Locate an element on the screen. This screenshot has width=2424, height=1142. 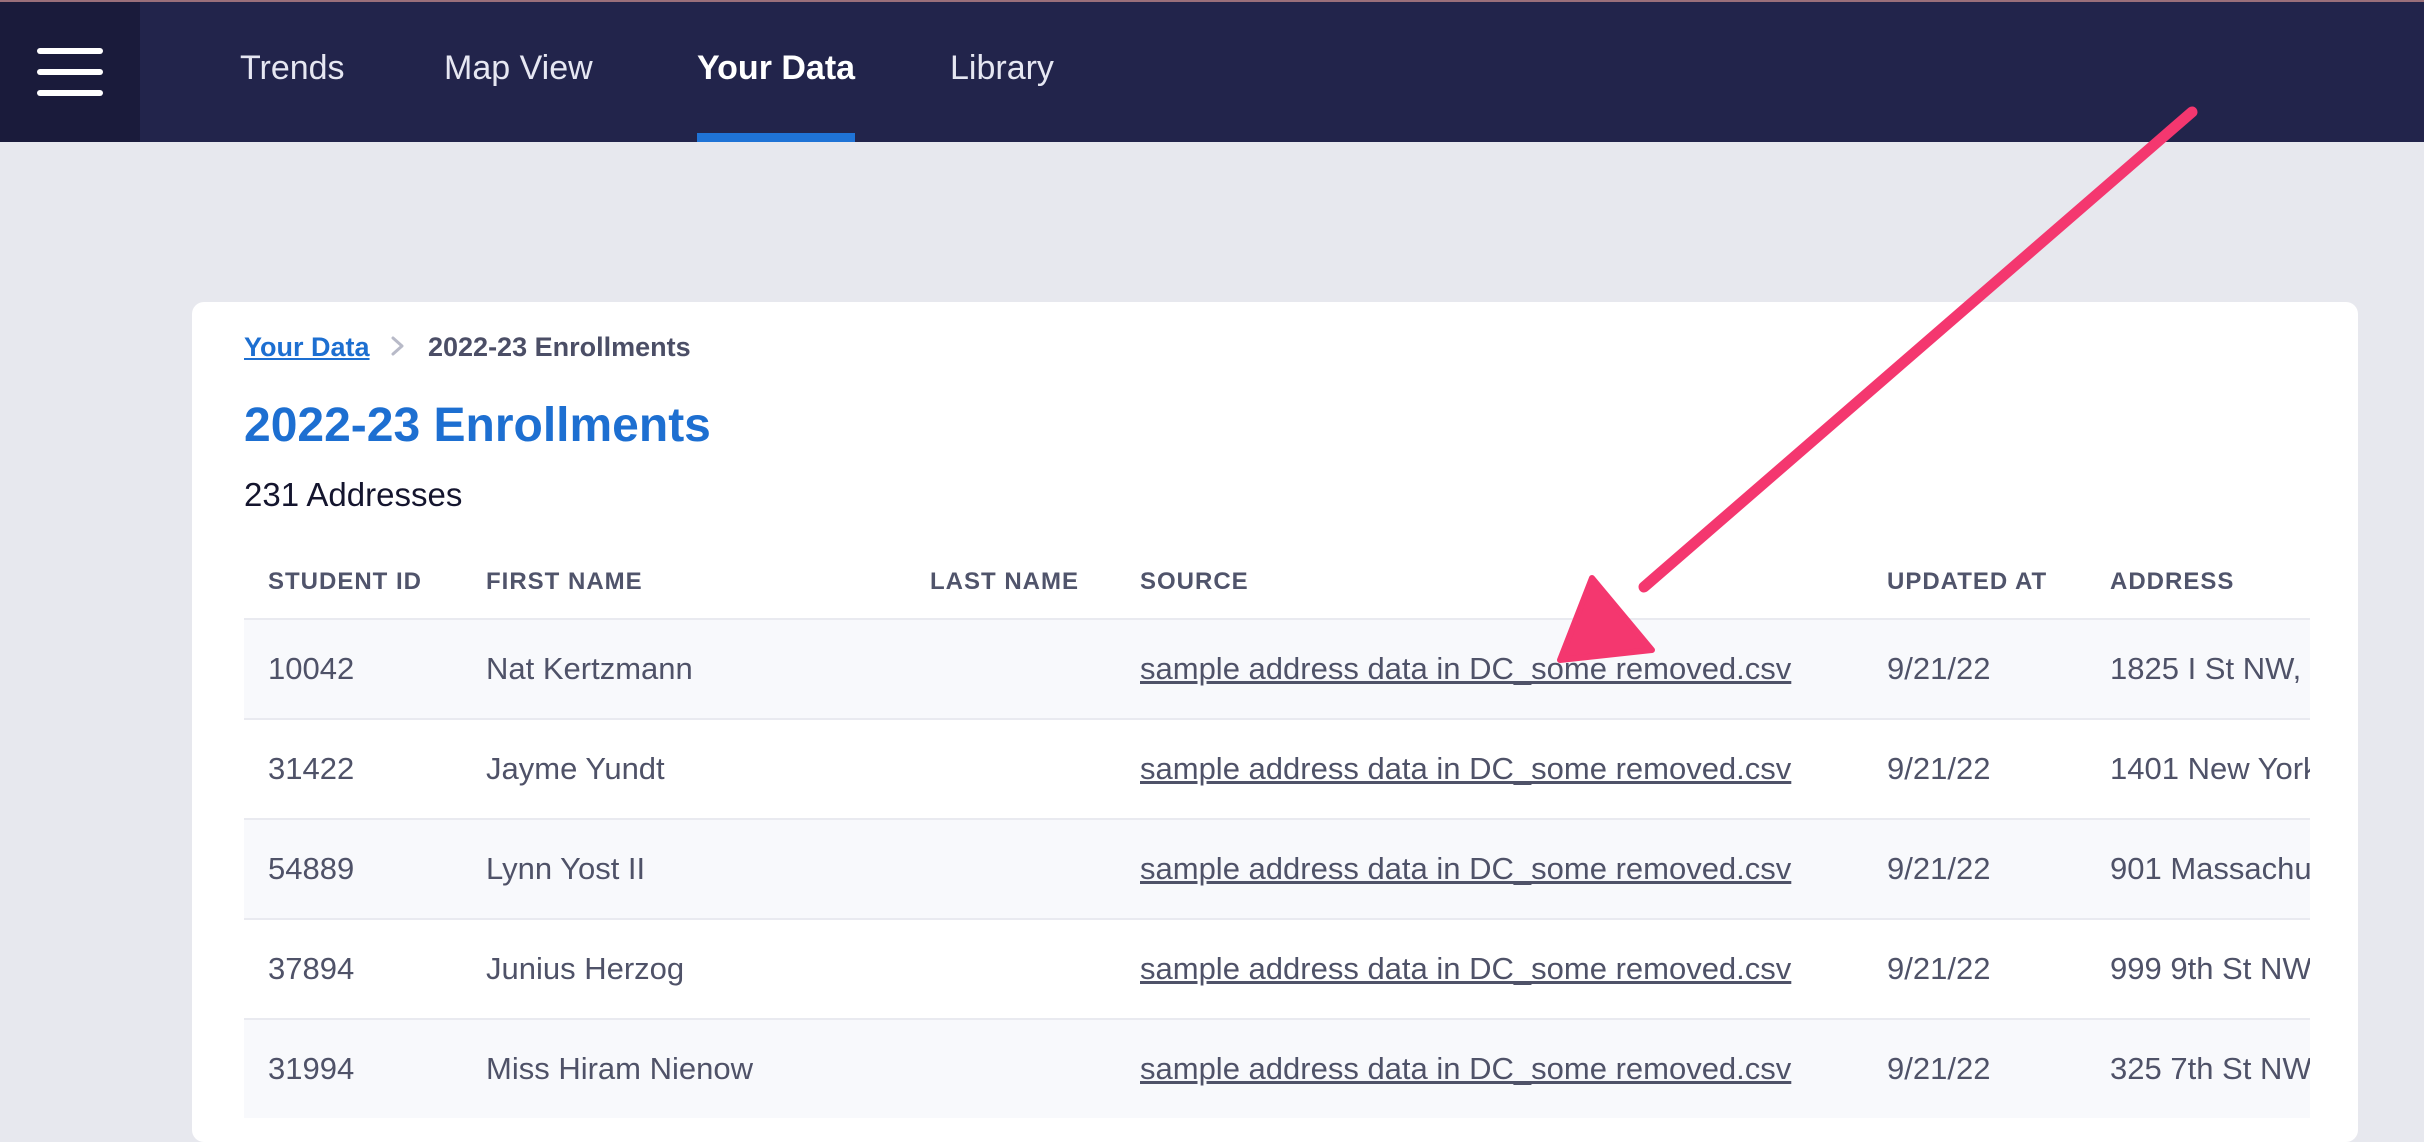
top-nav-bar: Trends Map View Your Data Library is located at coordinates (1212, 71).